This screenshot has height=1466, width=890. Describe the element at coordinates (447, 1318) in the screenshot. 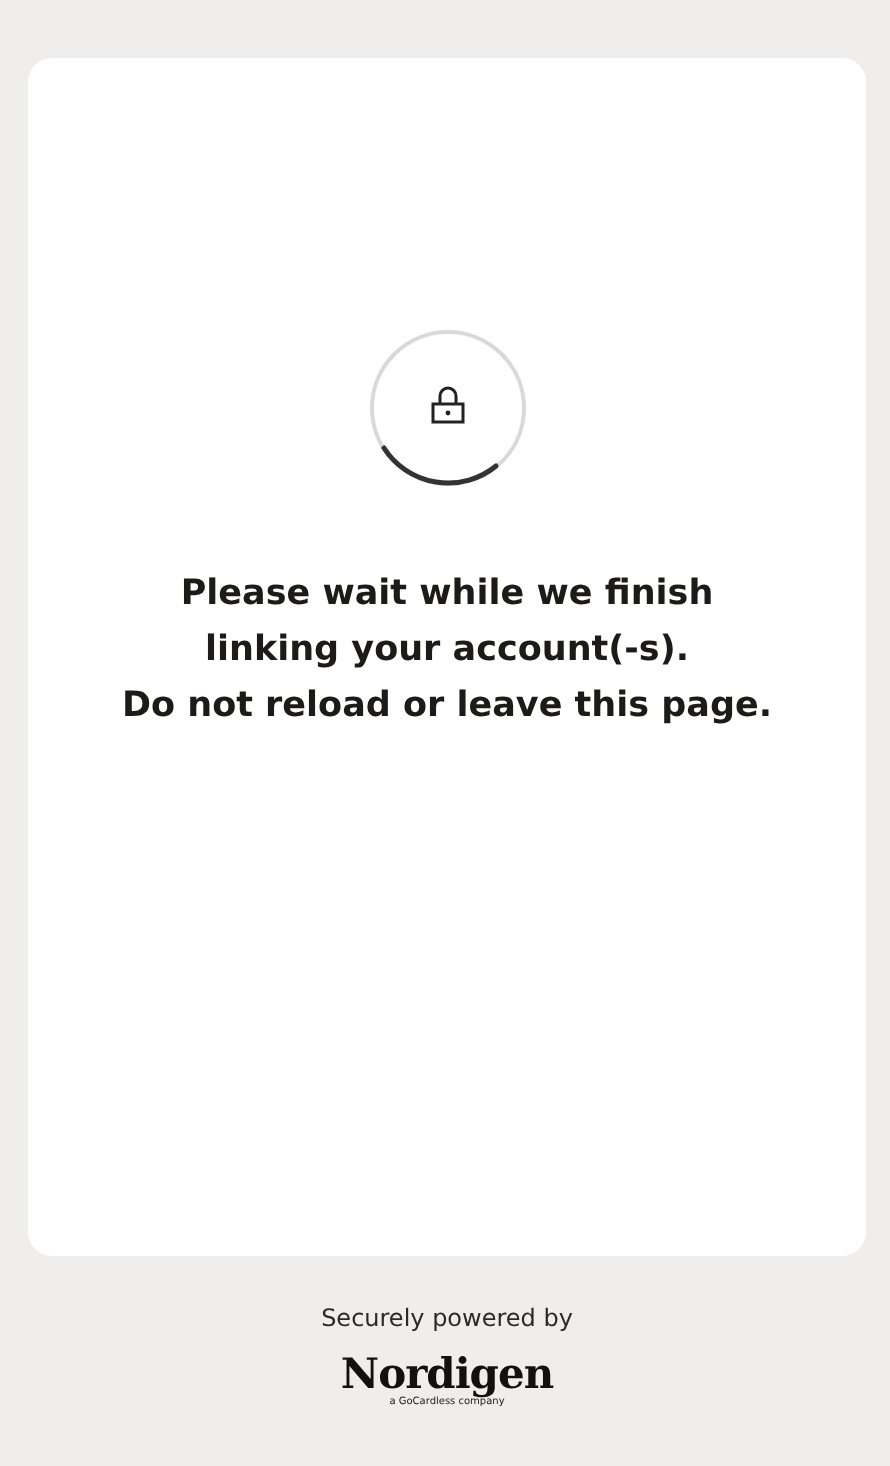

I see `powered-by-caption: Securely powered by` at that location.